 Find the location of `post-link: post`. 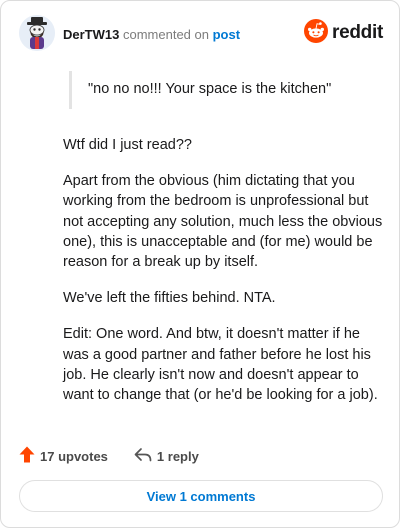

post-link: post is located at coordinates (226, 34).